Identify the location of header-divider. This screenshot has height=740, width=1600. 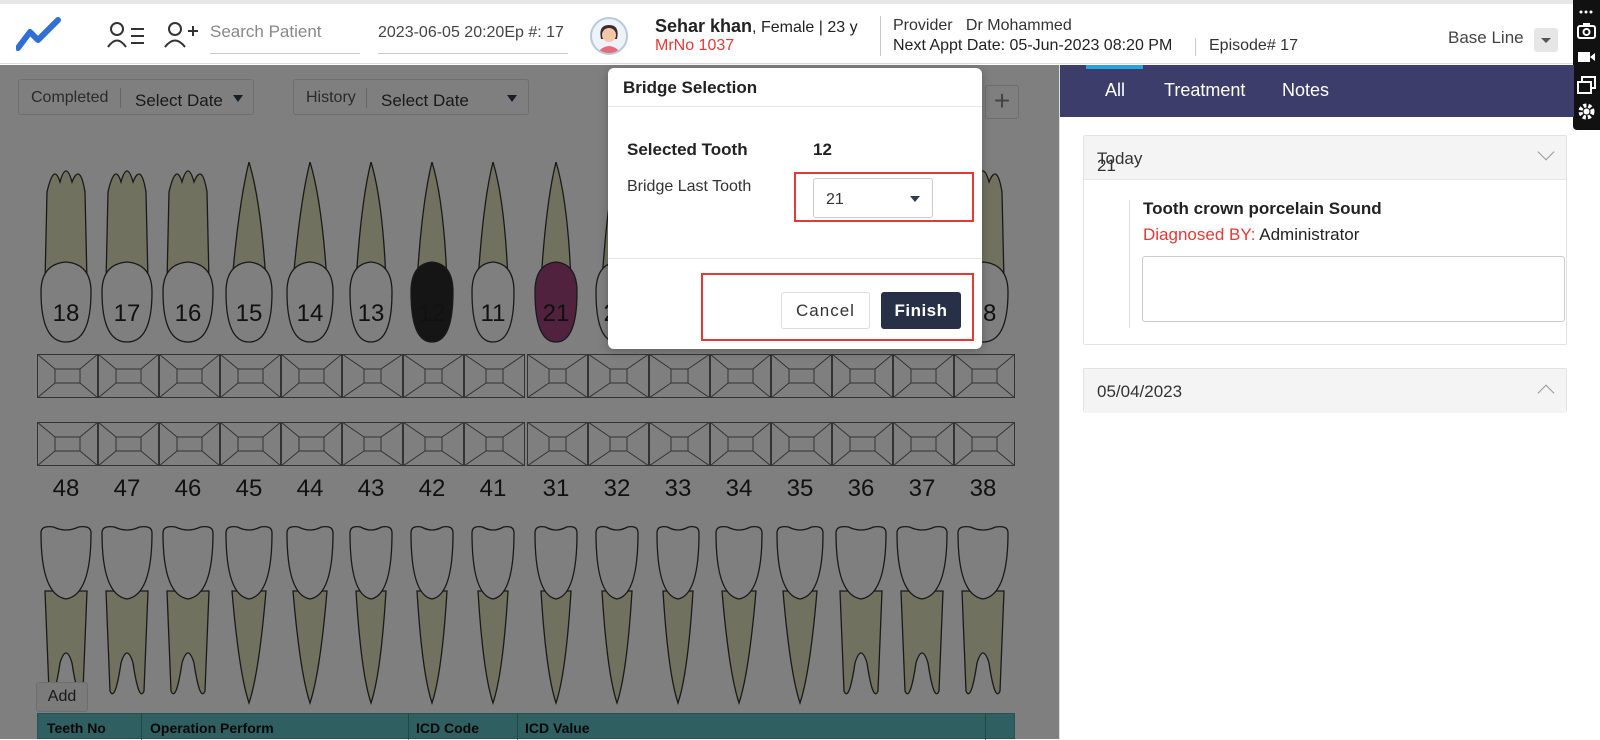
(880, 36).